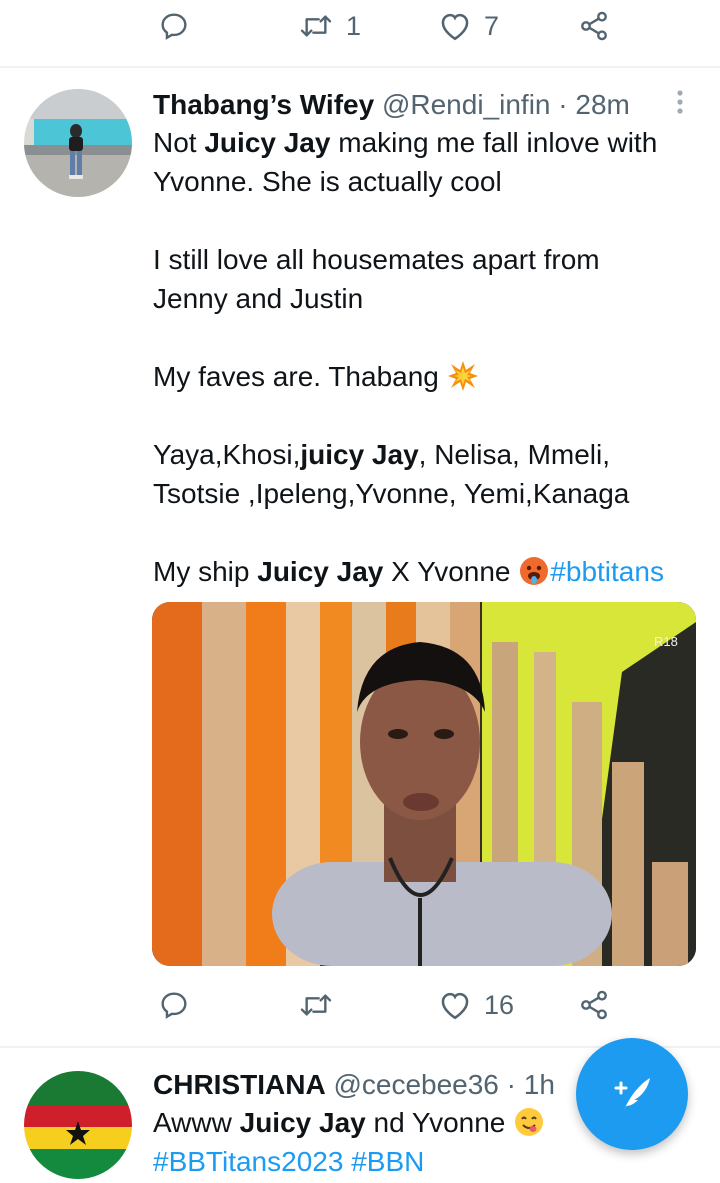 The height and width of the screenshot is (1183, 720). I want to click on explosion-emoji, so click(462, 376).